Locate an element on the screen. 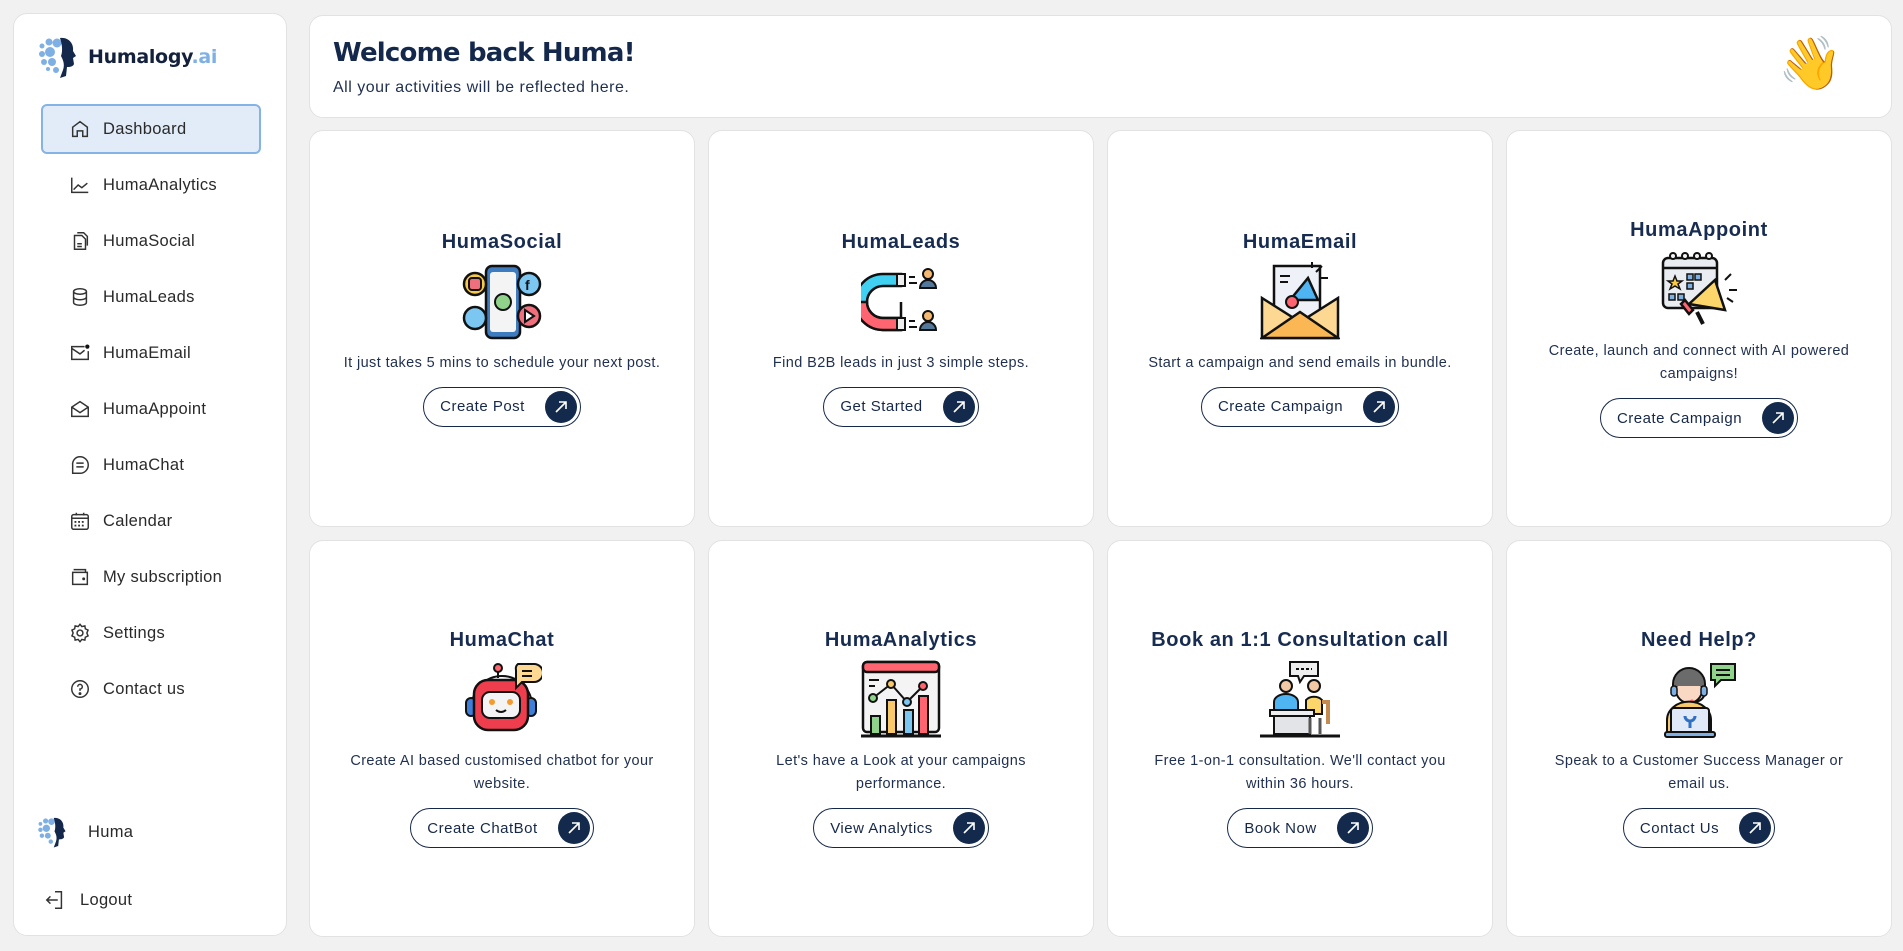 This screenshot has width=1903, height=951. view-analytics-button: View Analytics is located at coordinates (901, 828).